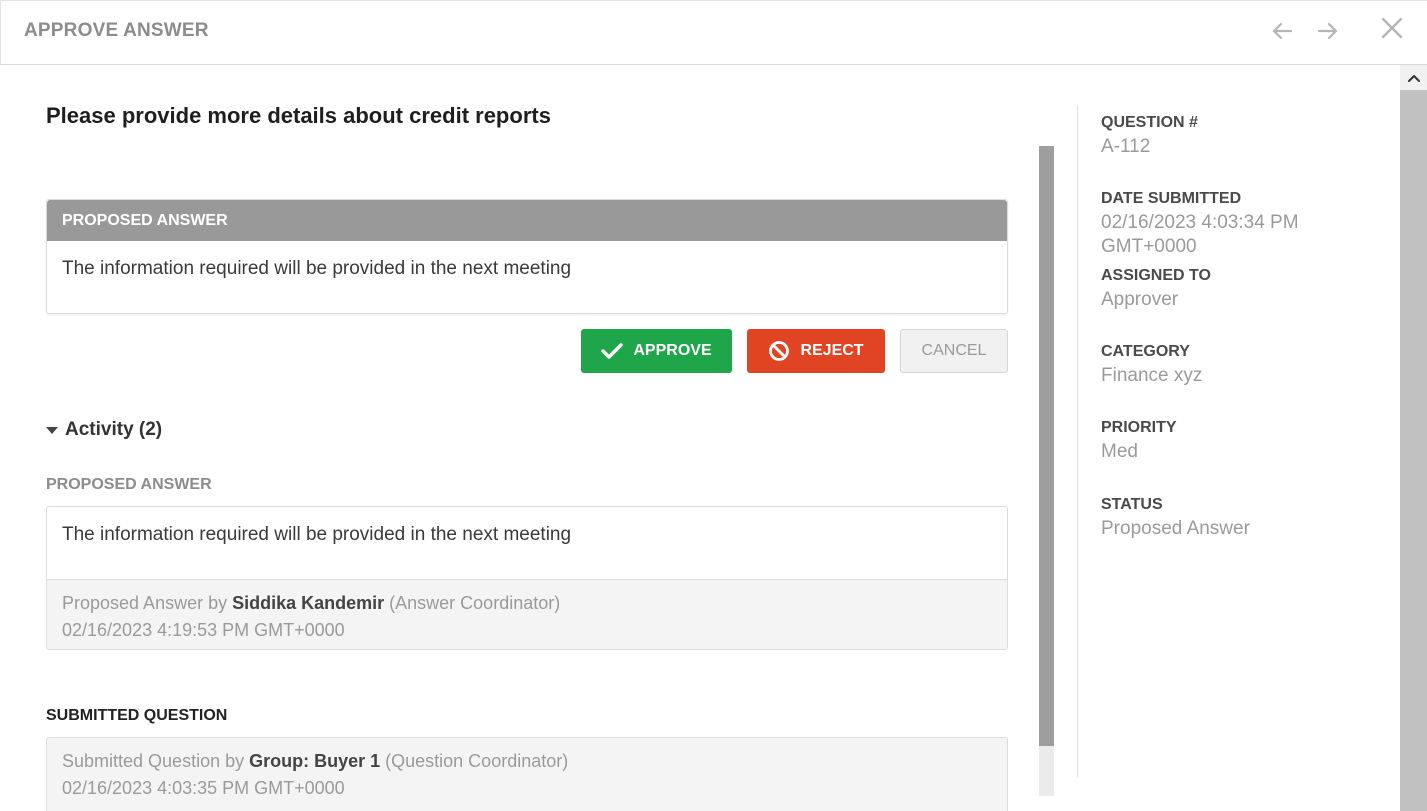 Image resolution: width=1427 pixels, height=811 pixels. What do you see at coordinates (1282, 31) in the screenshot?
I see `arrow-left-icon` at bounding box center [1282, 31].